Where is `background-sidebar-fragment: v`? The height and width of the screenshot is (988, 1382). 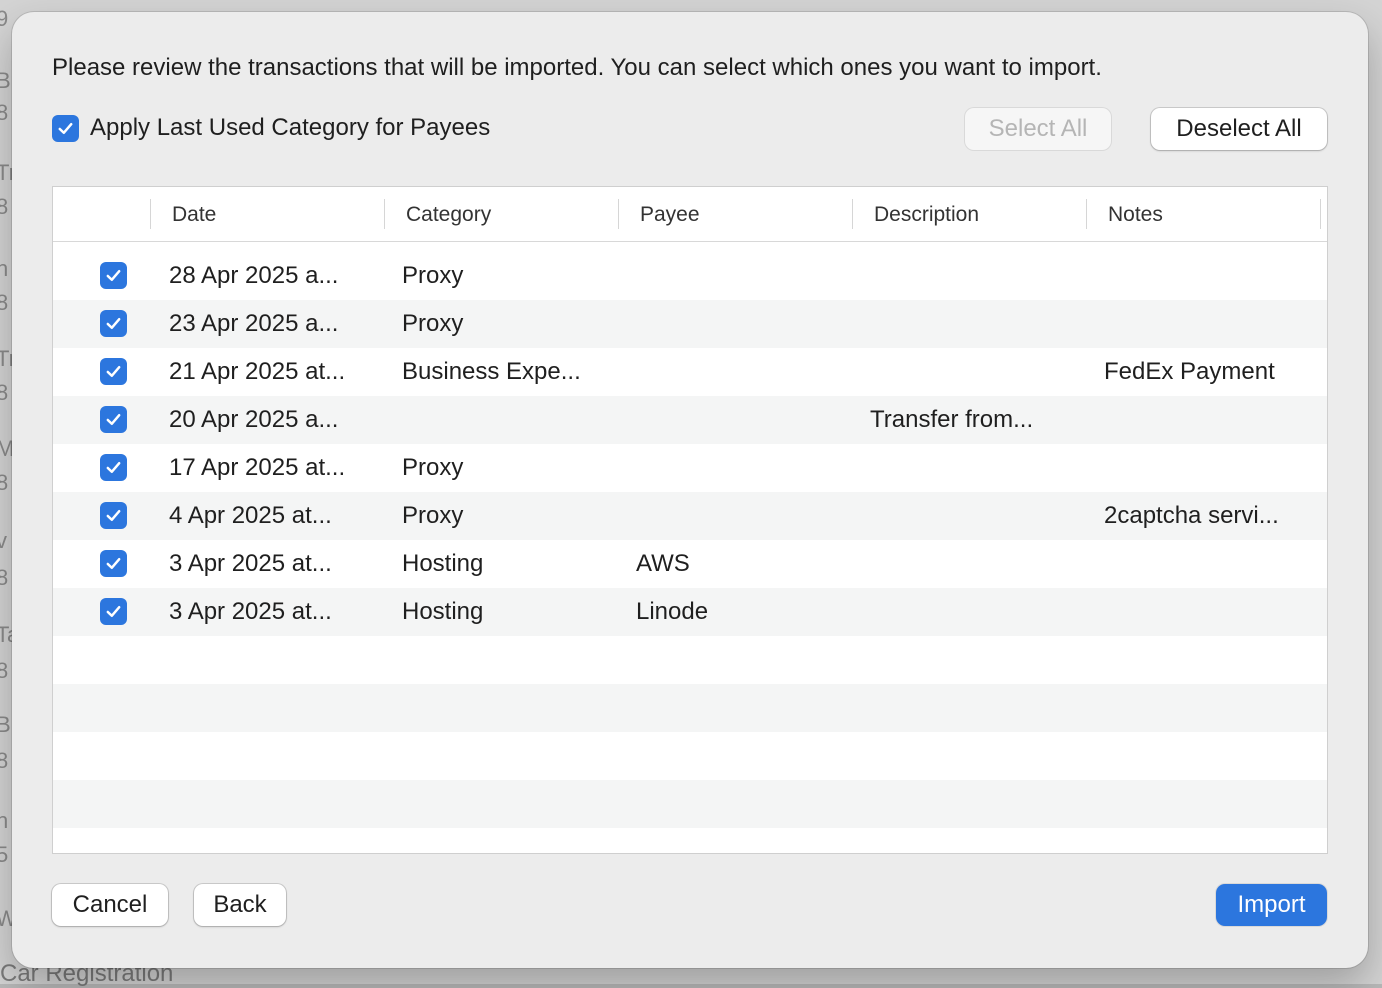
background-sidebar-fragment: v is located at coordinates (3, 540).